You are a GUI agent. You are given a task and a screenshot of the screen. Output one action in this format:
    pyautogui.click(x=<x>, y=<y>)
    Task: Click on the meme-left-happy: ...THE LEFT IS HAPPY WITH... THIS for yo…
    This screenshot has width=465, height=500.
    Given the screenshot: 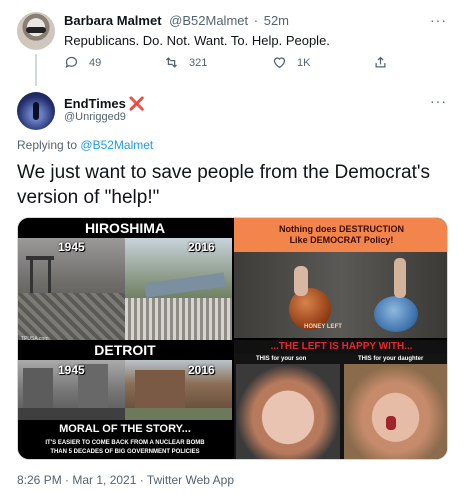 What is the action you would take?
    pyautogui.click(x=340, y=399)
    